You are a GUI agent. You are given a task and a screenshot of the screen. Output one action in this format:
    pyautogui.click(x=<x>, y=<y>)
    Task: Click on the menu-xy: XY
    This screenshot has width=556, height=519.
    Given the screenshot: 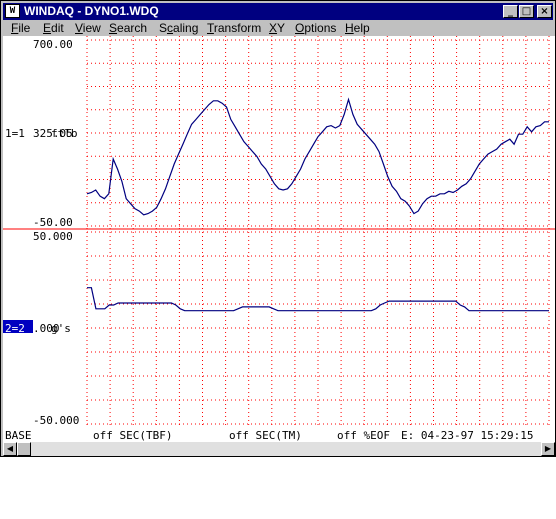 What is the action you would take?
    pyautogui.click(x=277, y=28)
    